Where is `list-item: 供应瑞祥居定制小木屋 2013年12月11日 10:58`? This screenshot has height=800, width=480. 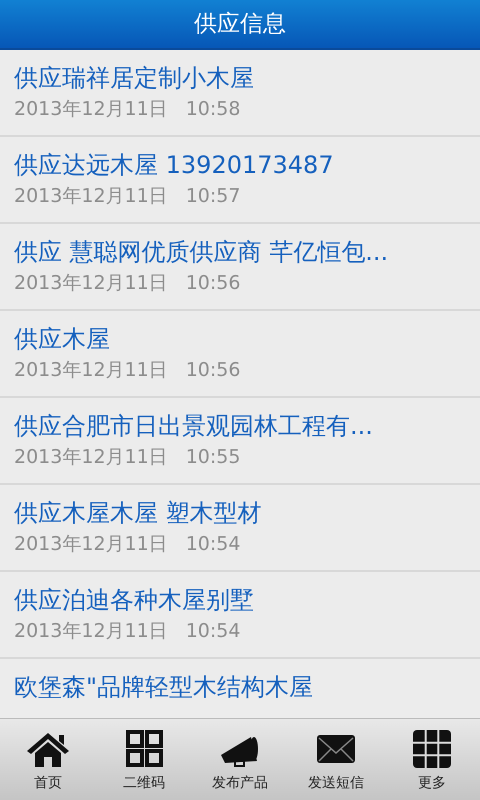
list-item: 供应瑞祥居定制小木屋 2013年12月11日 10:58 is located at coordinates (240, 93).